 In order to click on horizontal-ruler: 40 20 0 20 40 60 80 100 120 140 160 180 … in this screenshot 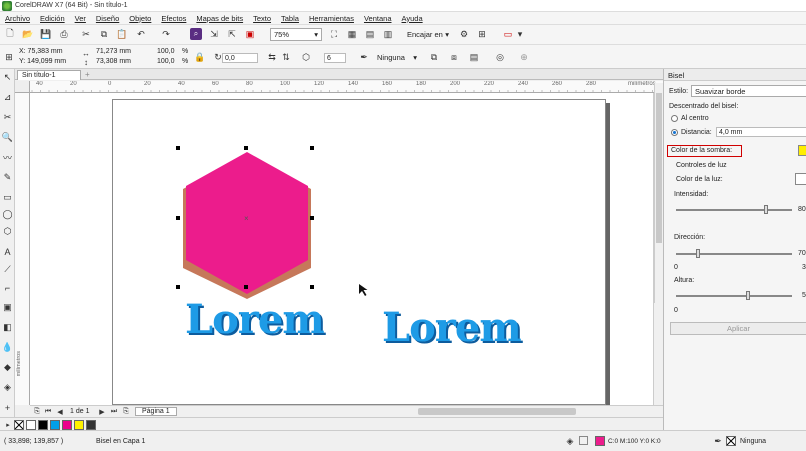, I will do `click(346, 87)`.